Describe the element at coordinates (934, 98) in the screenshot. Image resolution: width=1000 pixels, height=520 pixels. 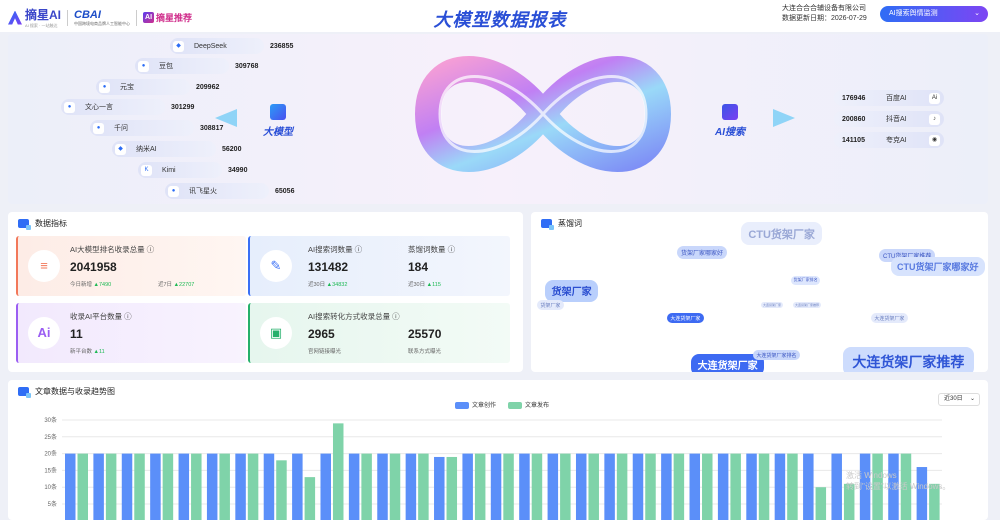
I see `platform-logo-icon: Ai` at that location.